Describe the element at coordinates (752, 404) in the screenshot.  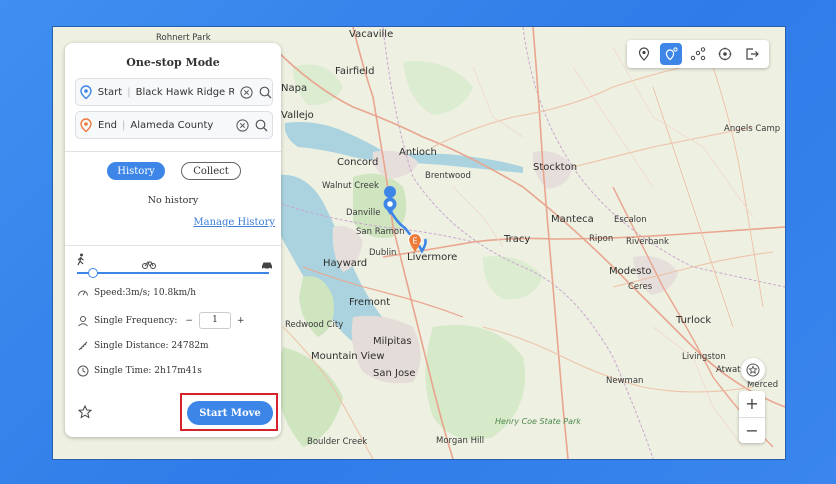
I see `zoom-in-button: +` at that location.